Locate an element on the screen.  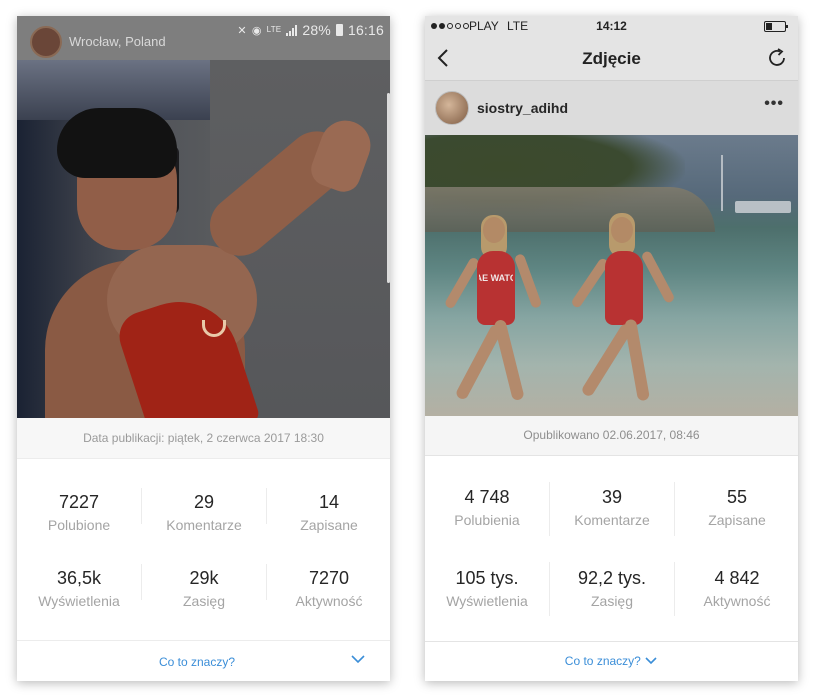
stat-value: 7227 is located at coordinates (79, 502).